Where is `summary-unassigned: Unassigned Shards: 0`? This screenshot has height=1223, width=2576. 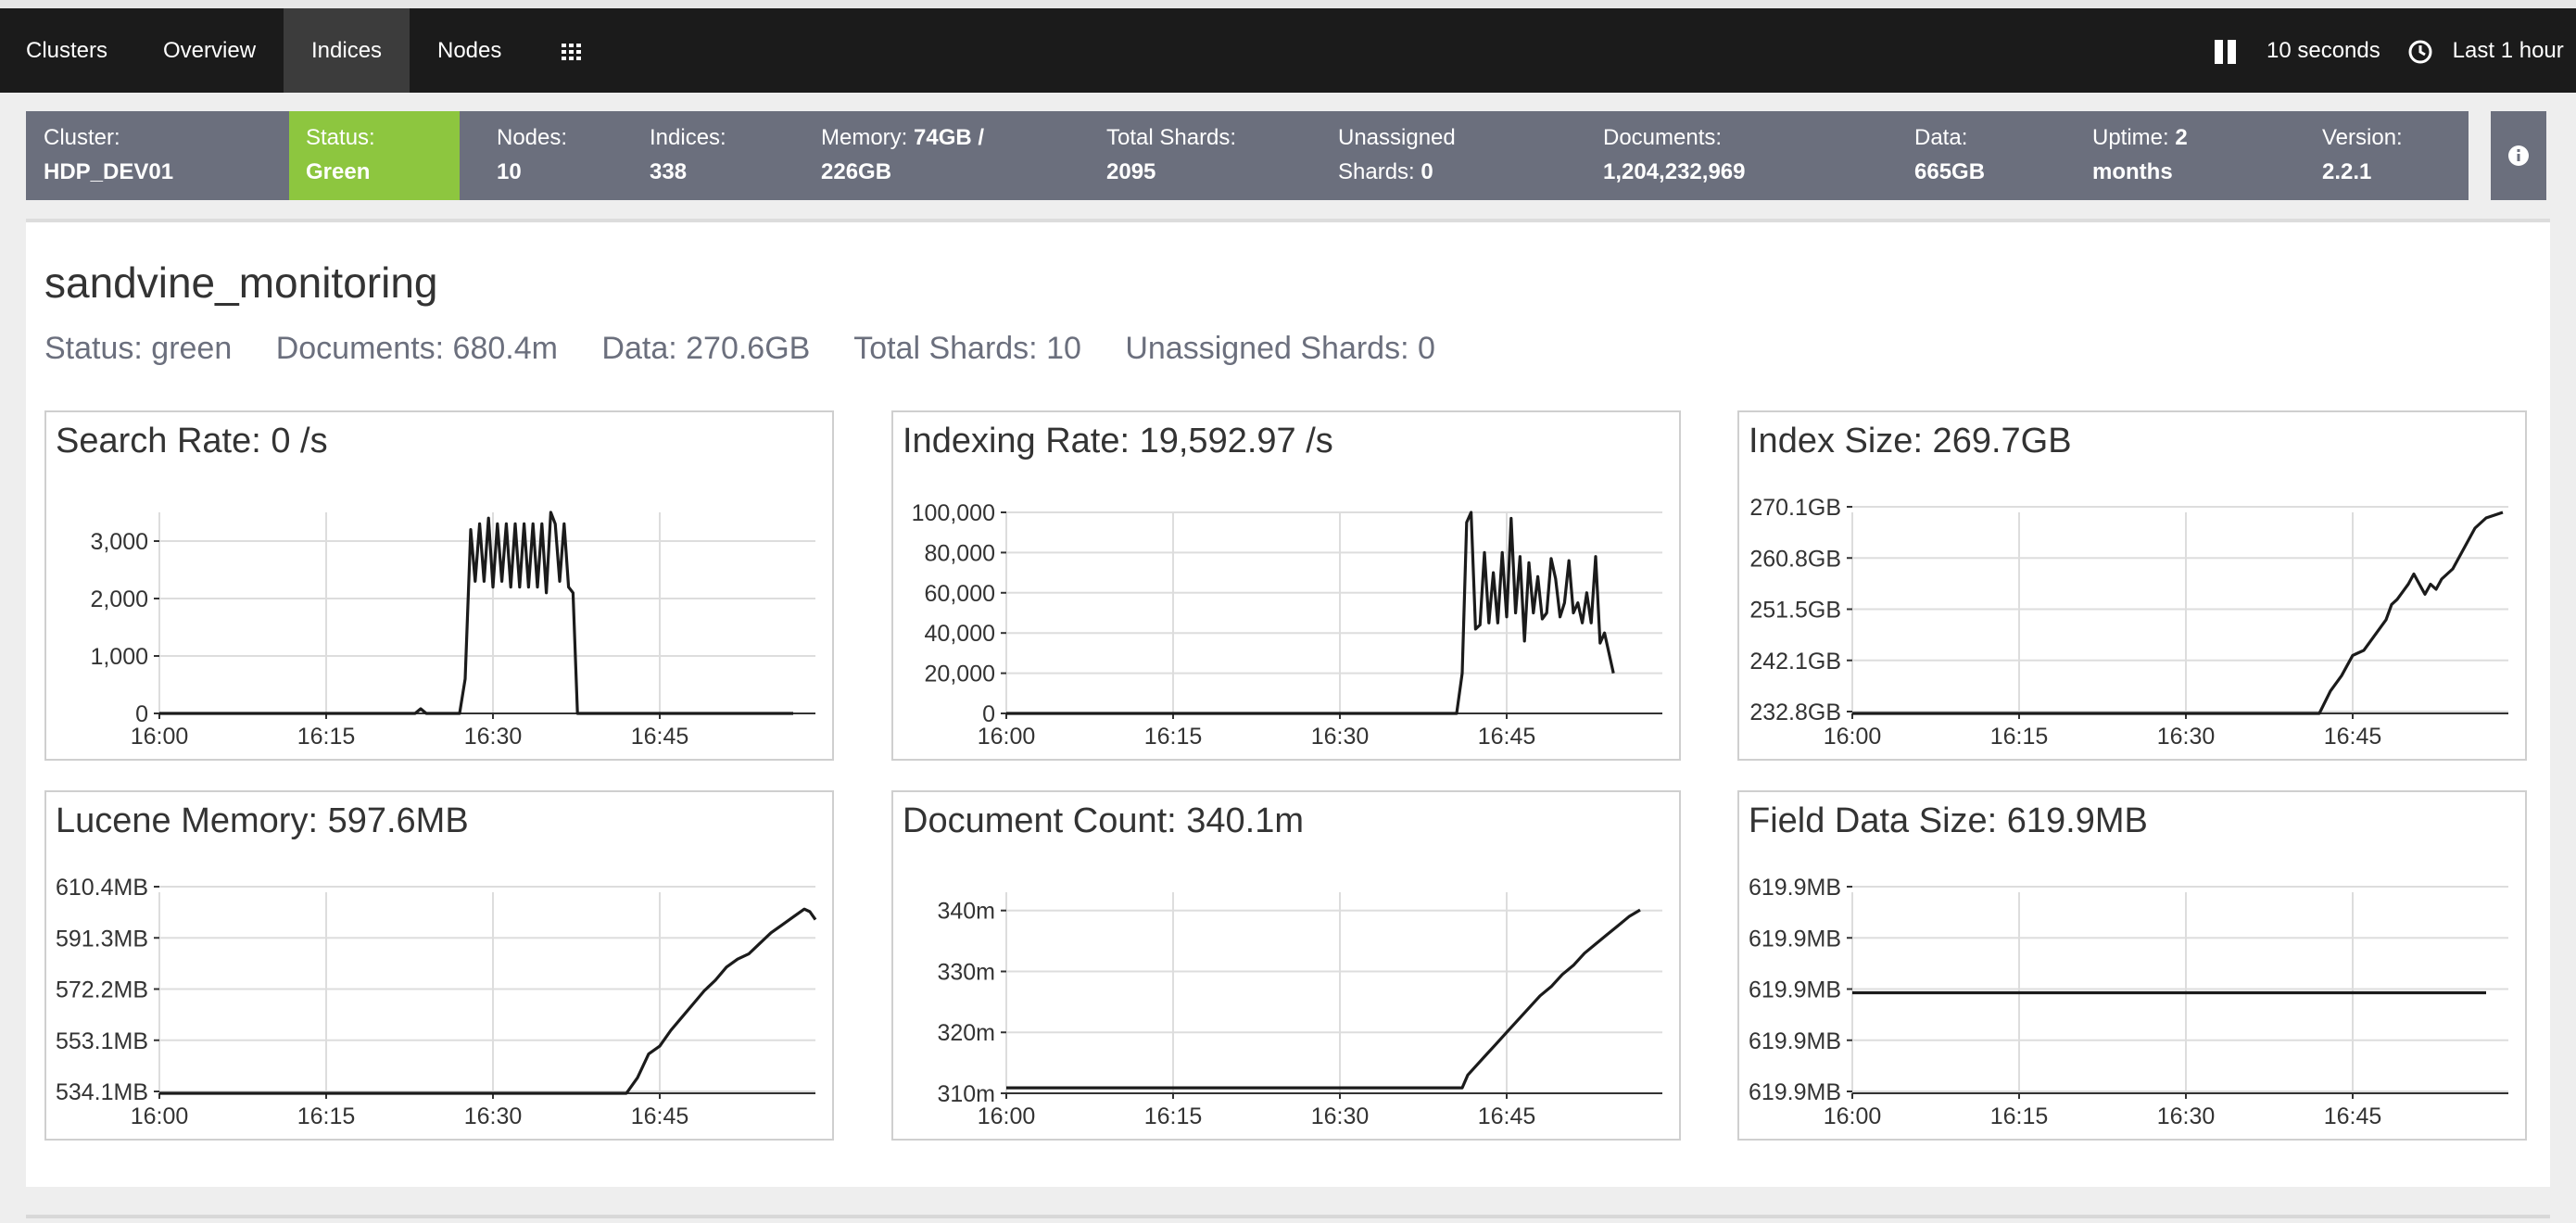
summary-unassigned: Unassigned Shards: 0 is located at coordinates (1397, 155).